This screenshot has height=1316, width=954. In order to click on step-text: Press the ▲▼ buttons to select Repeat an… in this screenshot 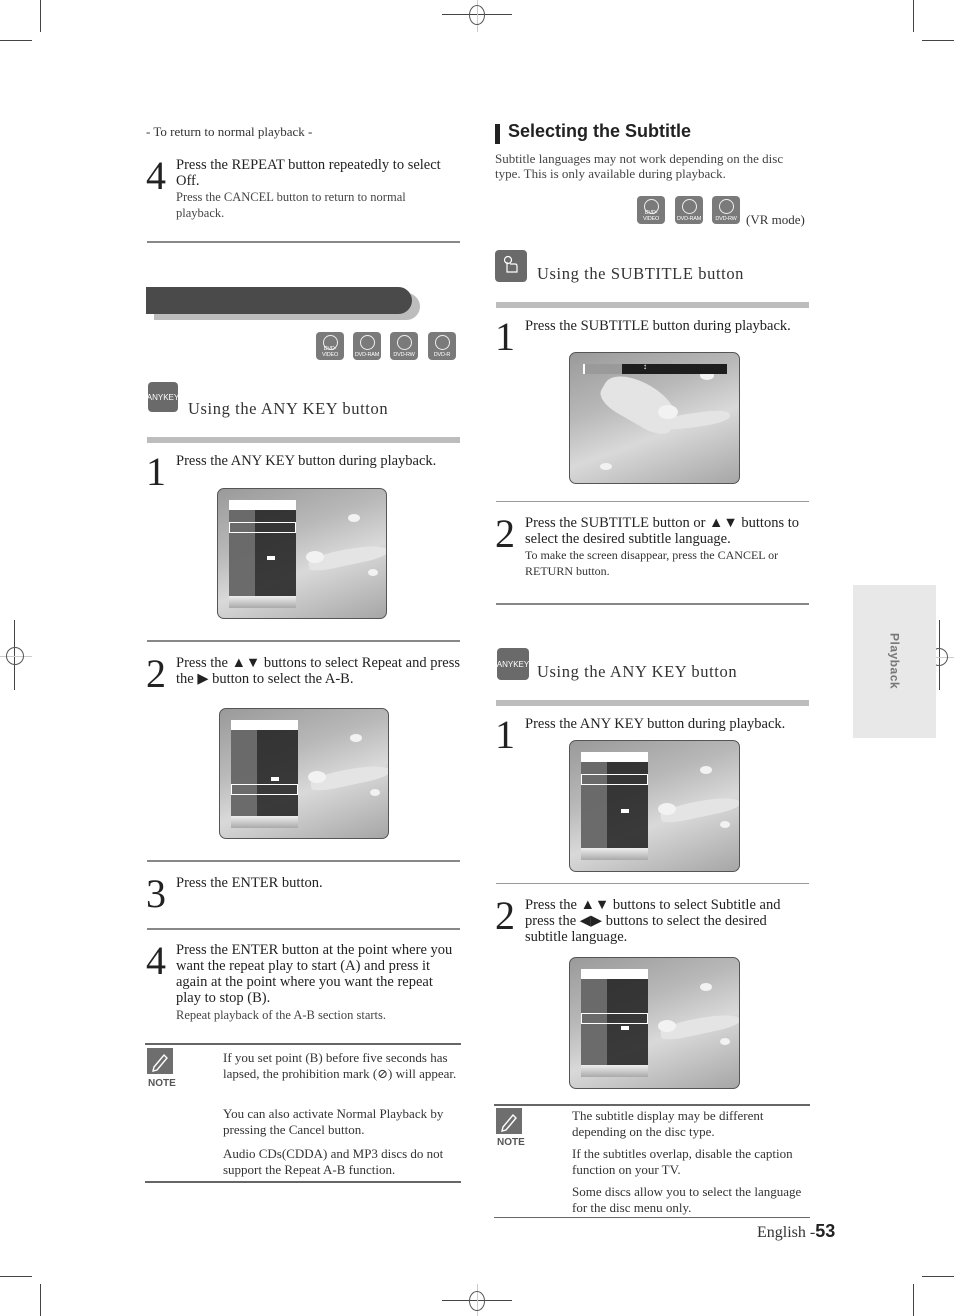, I will do `click(318, 671)`.